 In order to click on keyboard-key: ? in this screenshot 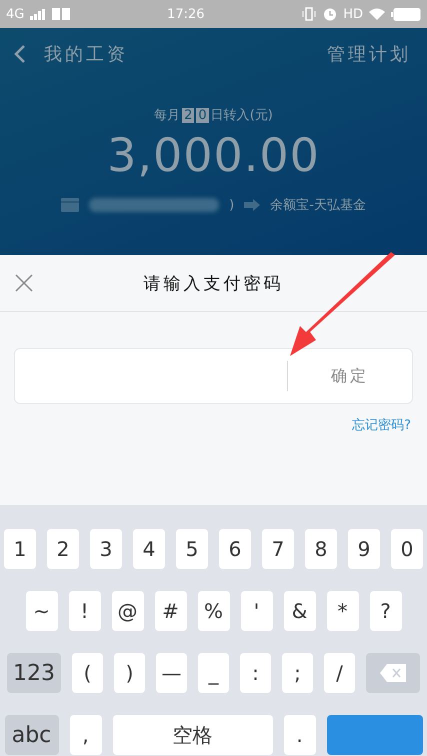, I will do `click(386, 611)`.